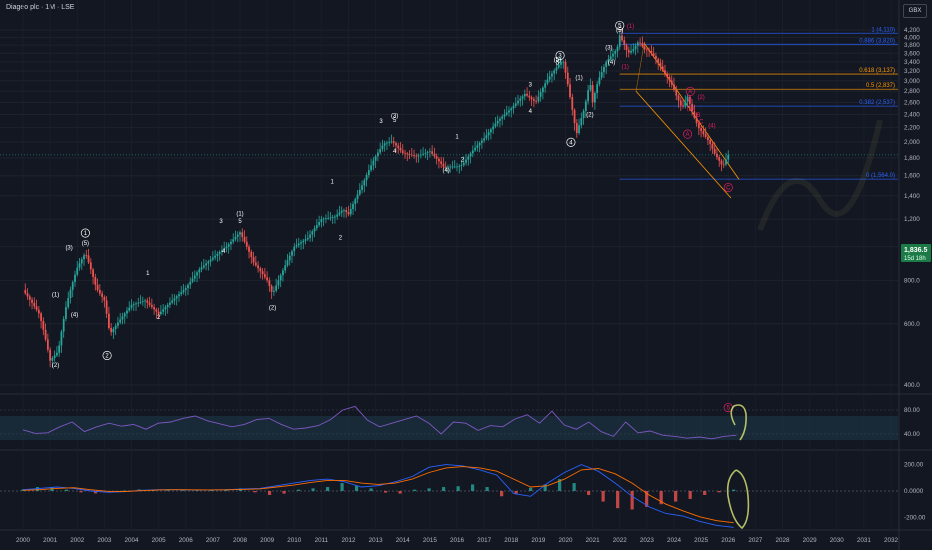  Describe the element at coordinates (538, 540) in the screenshot. I see `time-tick-label: 2019` at that location.